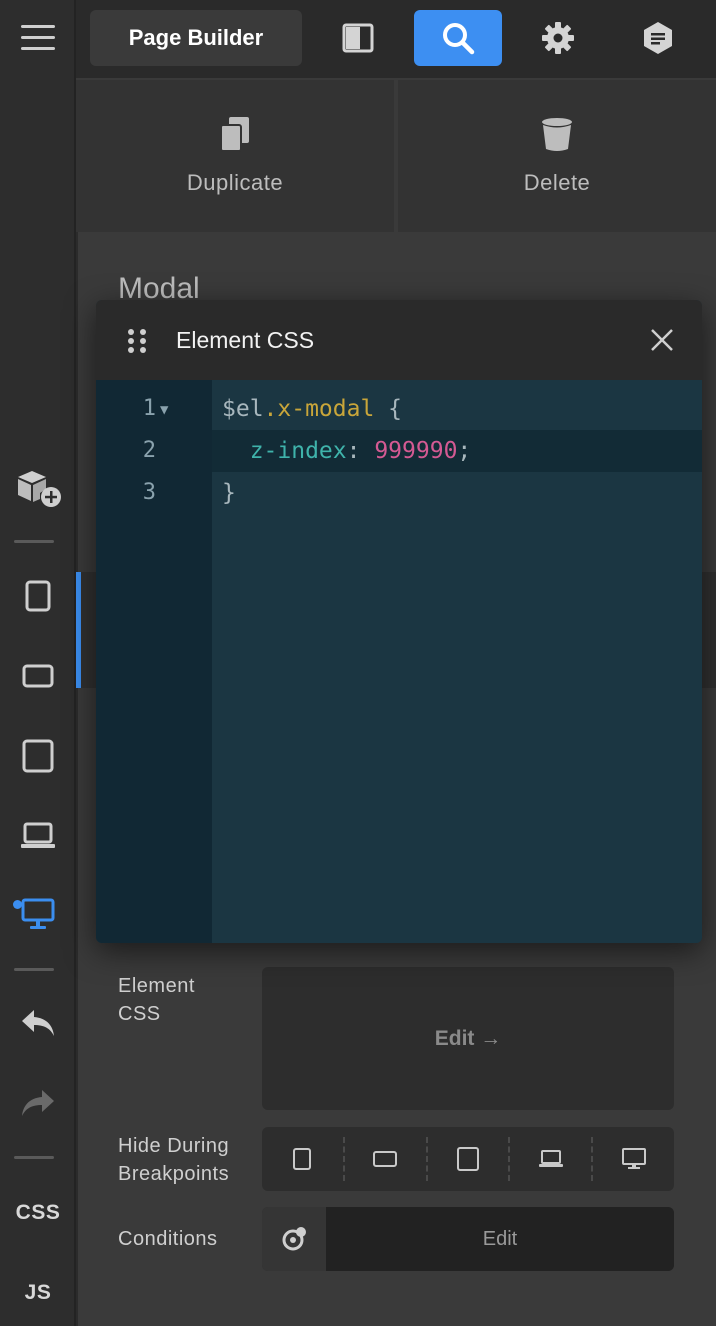 This screenshot has height=1326, width=716. What do you see at coordinates (468, 1038) in the screenshot?
I see `element-css-edit-button: Edit →` at bounding box center [468, 1038].